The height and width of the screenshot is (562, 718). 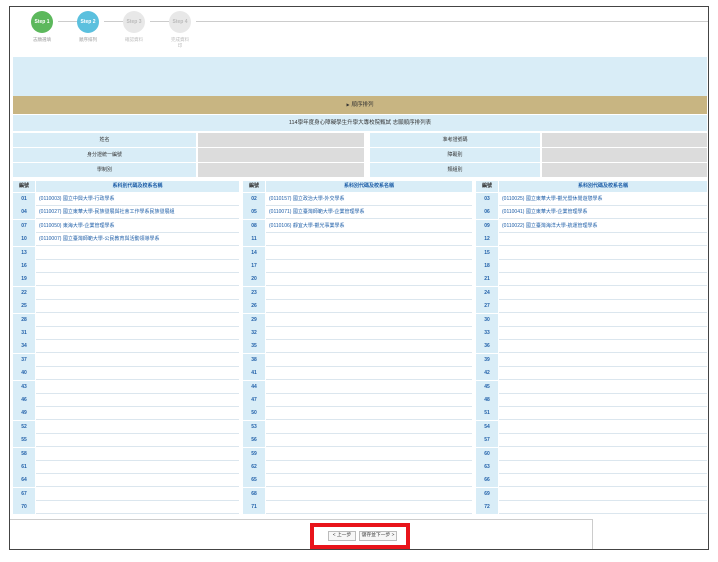 What do you see at coordinates (591, 240) in the screenshot?
I see `choice-row: 12` at bounding box center [591, 240].